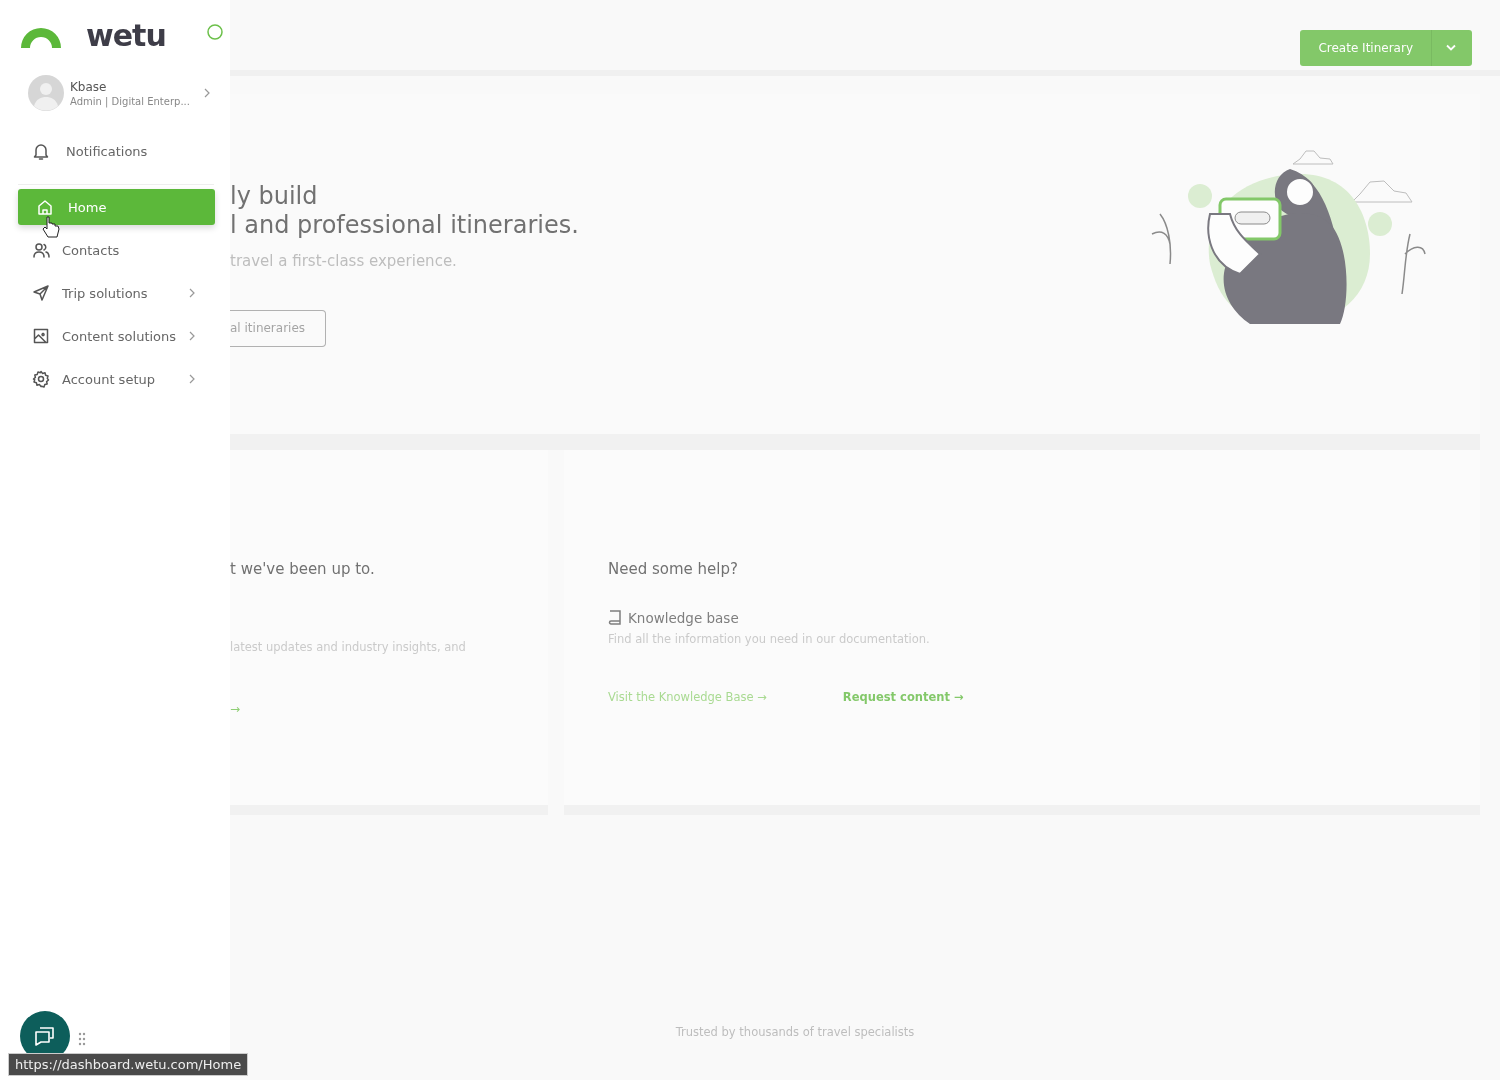 The image size is (1500, 1080). I want to click on caret-icon, so click(1451, 48).